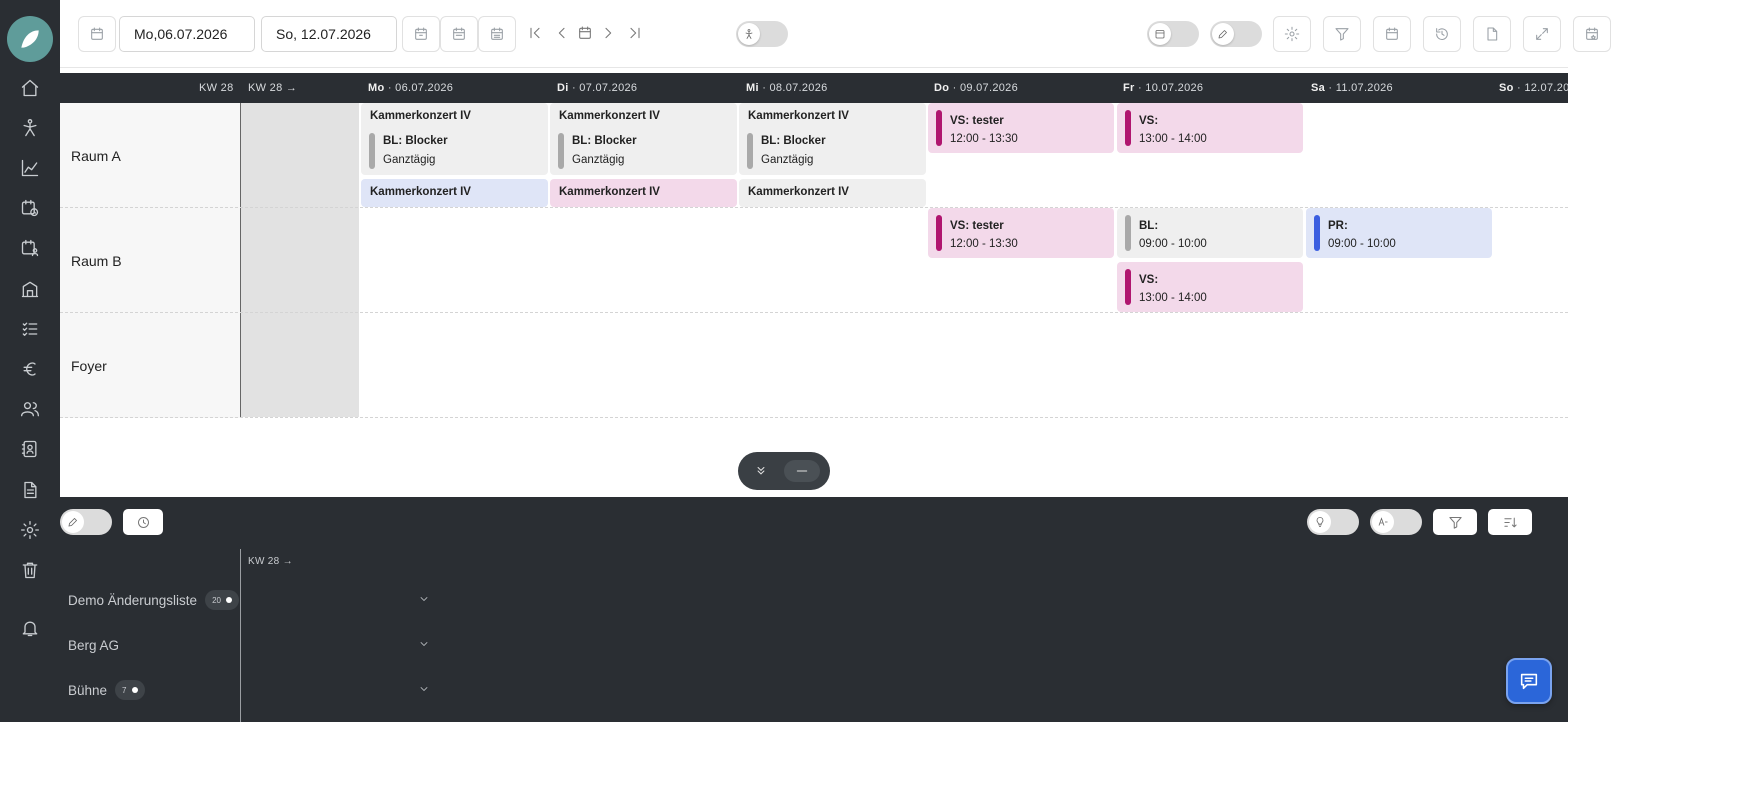  I want to click on count-badge: 20, so click(222, 600).